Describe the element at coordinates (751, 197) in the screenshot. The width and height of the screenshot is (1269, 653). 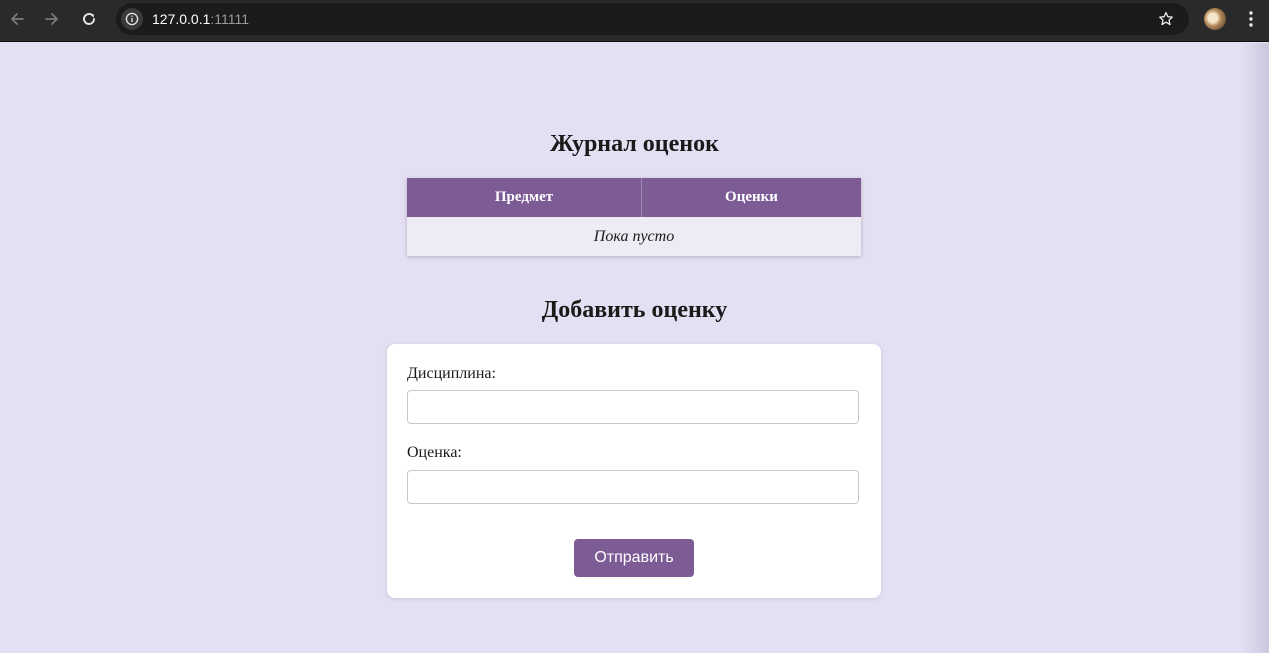
I see `column-header-grades: Оценки` at that location.